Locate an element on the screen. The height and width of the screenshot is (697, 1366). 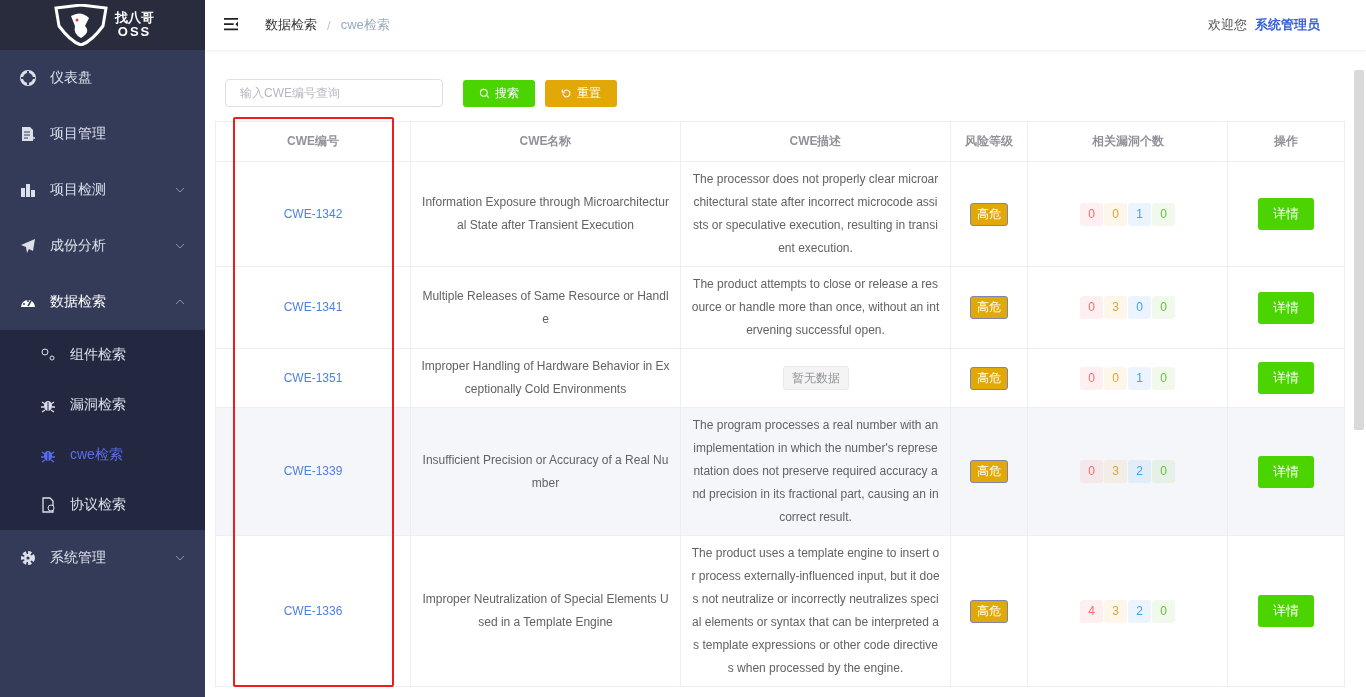
menu-item: 数据检索 is located at coordinates (102, 302).